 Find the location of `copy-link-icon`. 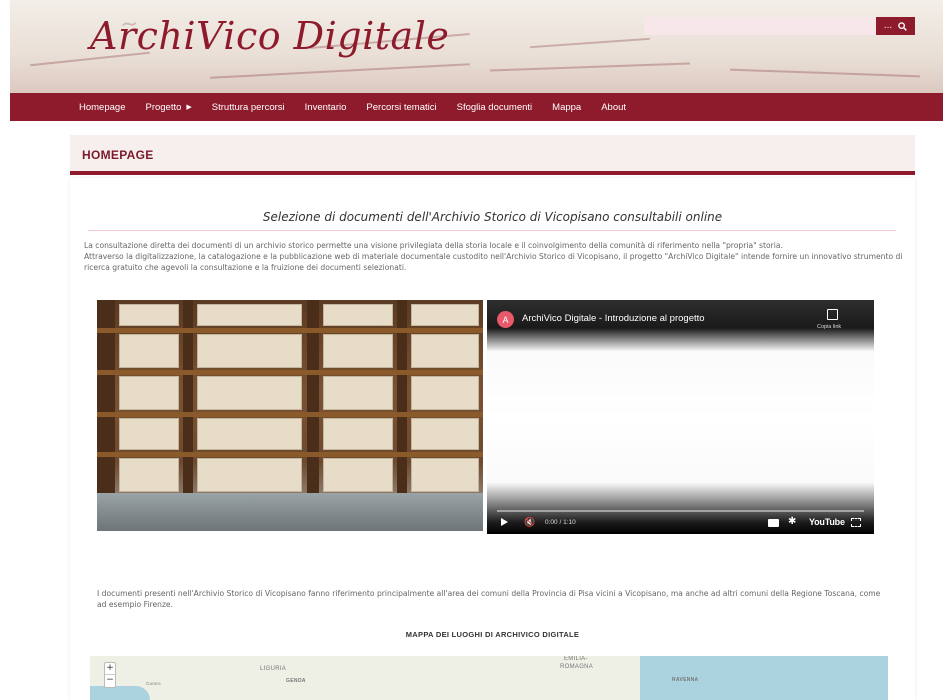

copy-link-icon is located at coordinates (832, 314).